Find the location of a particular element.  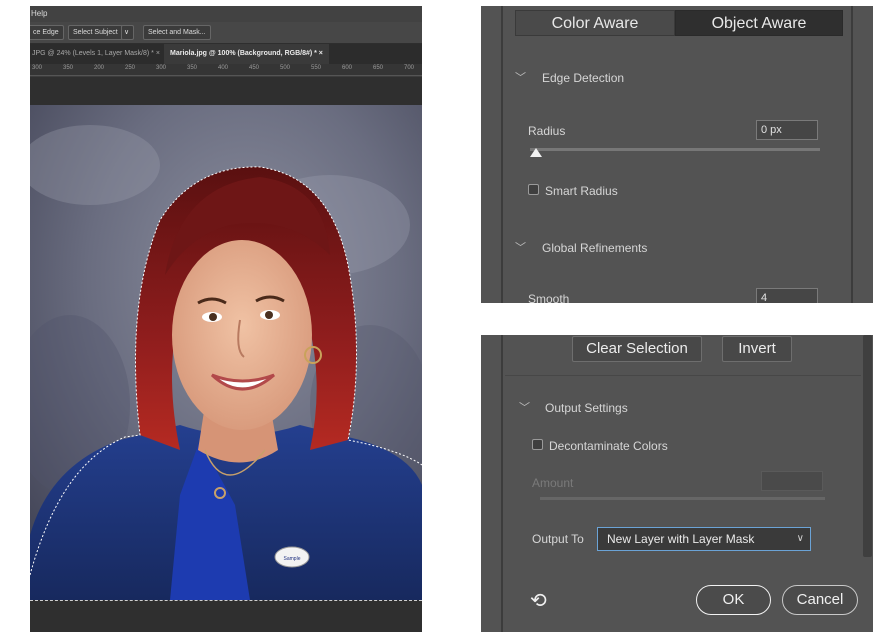

ruler-tick: 650 is located at coordinates (378, 68).